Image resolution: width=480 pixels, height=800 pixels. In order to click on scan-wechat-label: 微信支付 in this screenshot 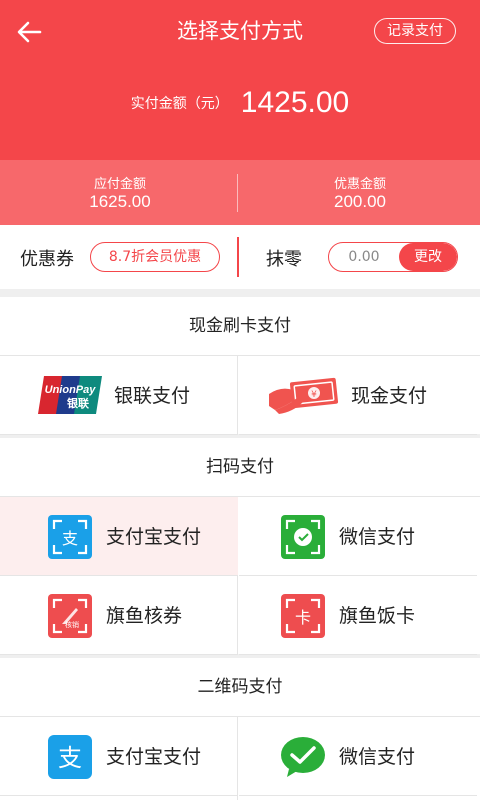, I will do `click(377, 537)`.